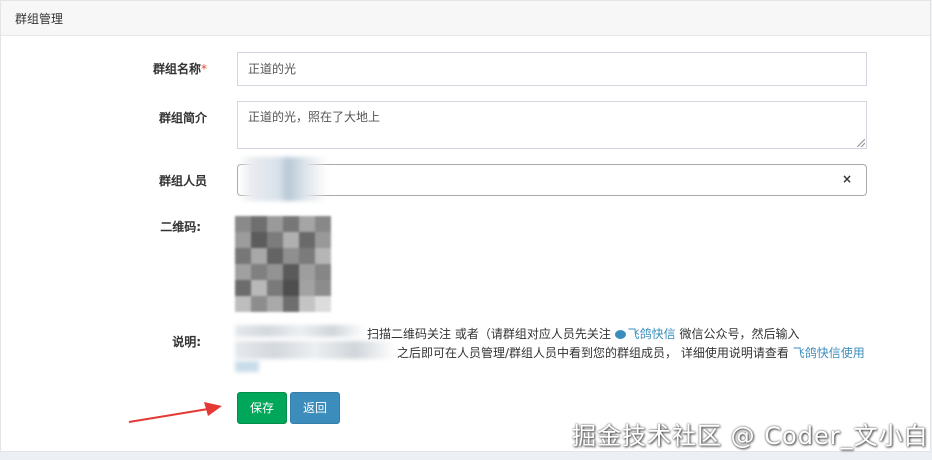  I want to click on note-line-1-tail: 微信公众号，然后输入, so click(739, 334).